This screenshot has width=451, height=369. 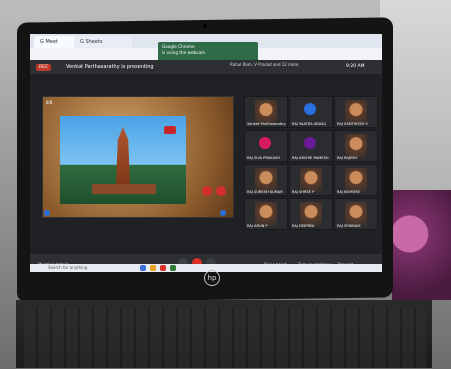 I want to click on participant-tile: RAJ ARUN P, so click(x=266, y=214).